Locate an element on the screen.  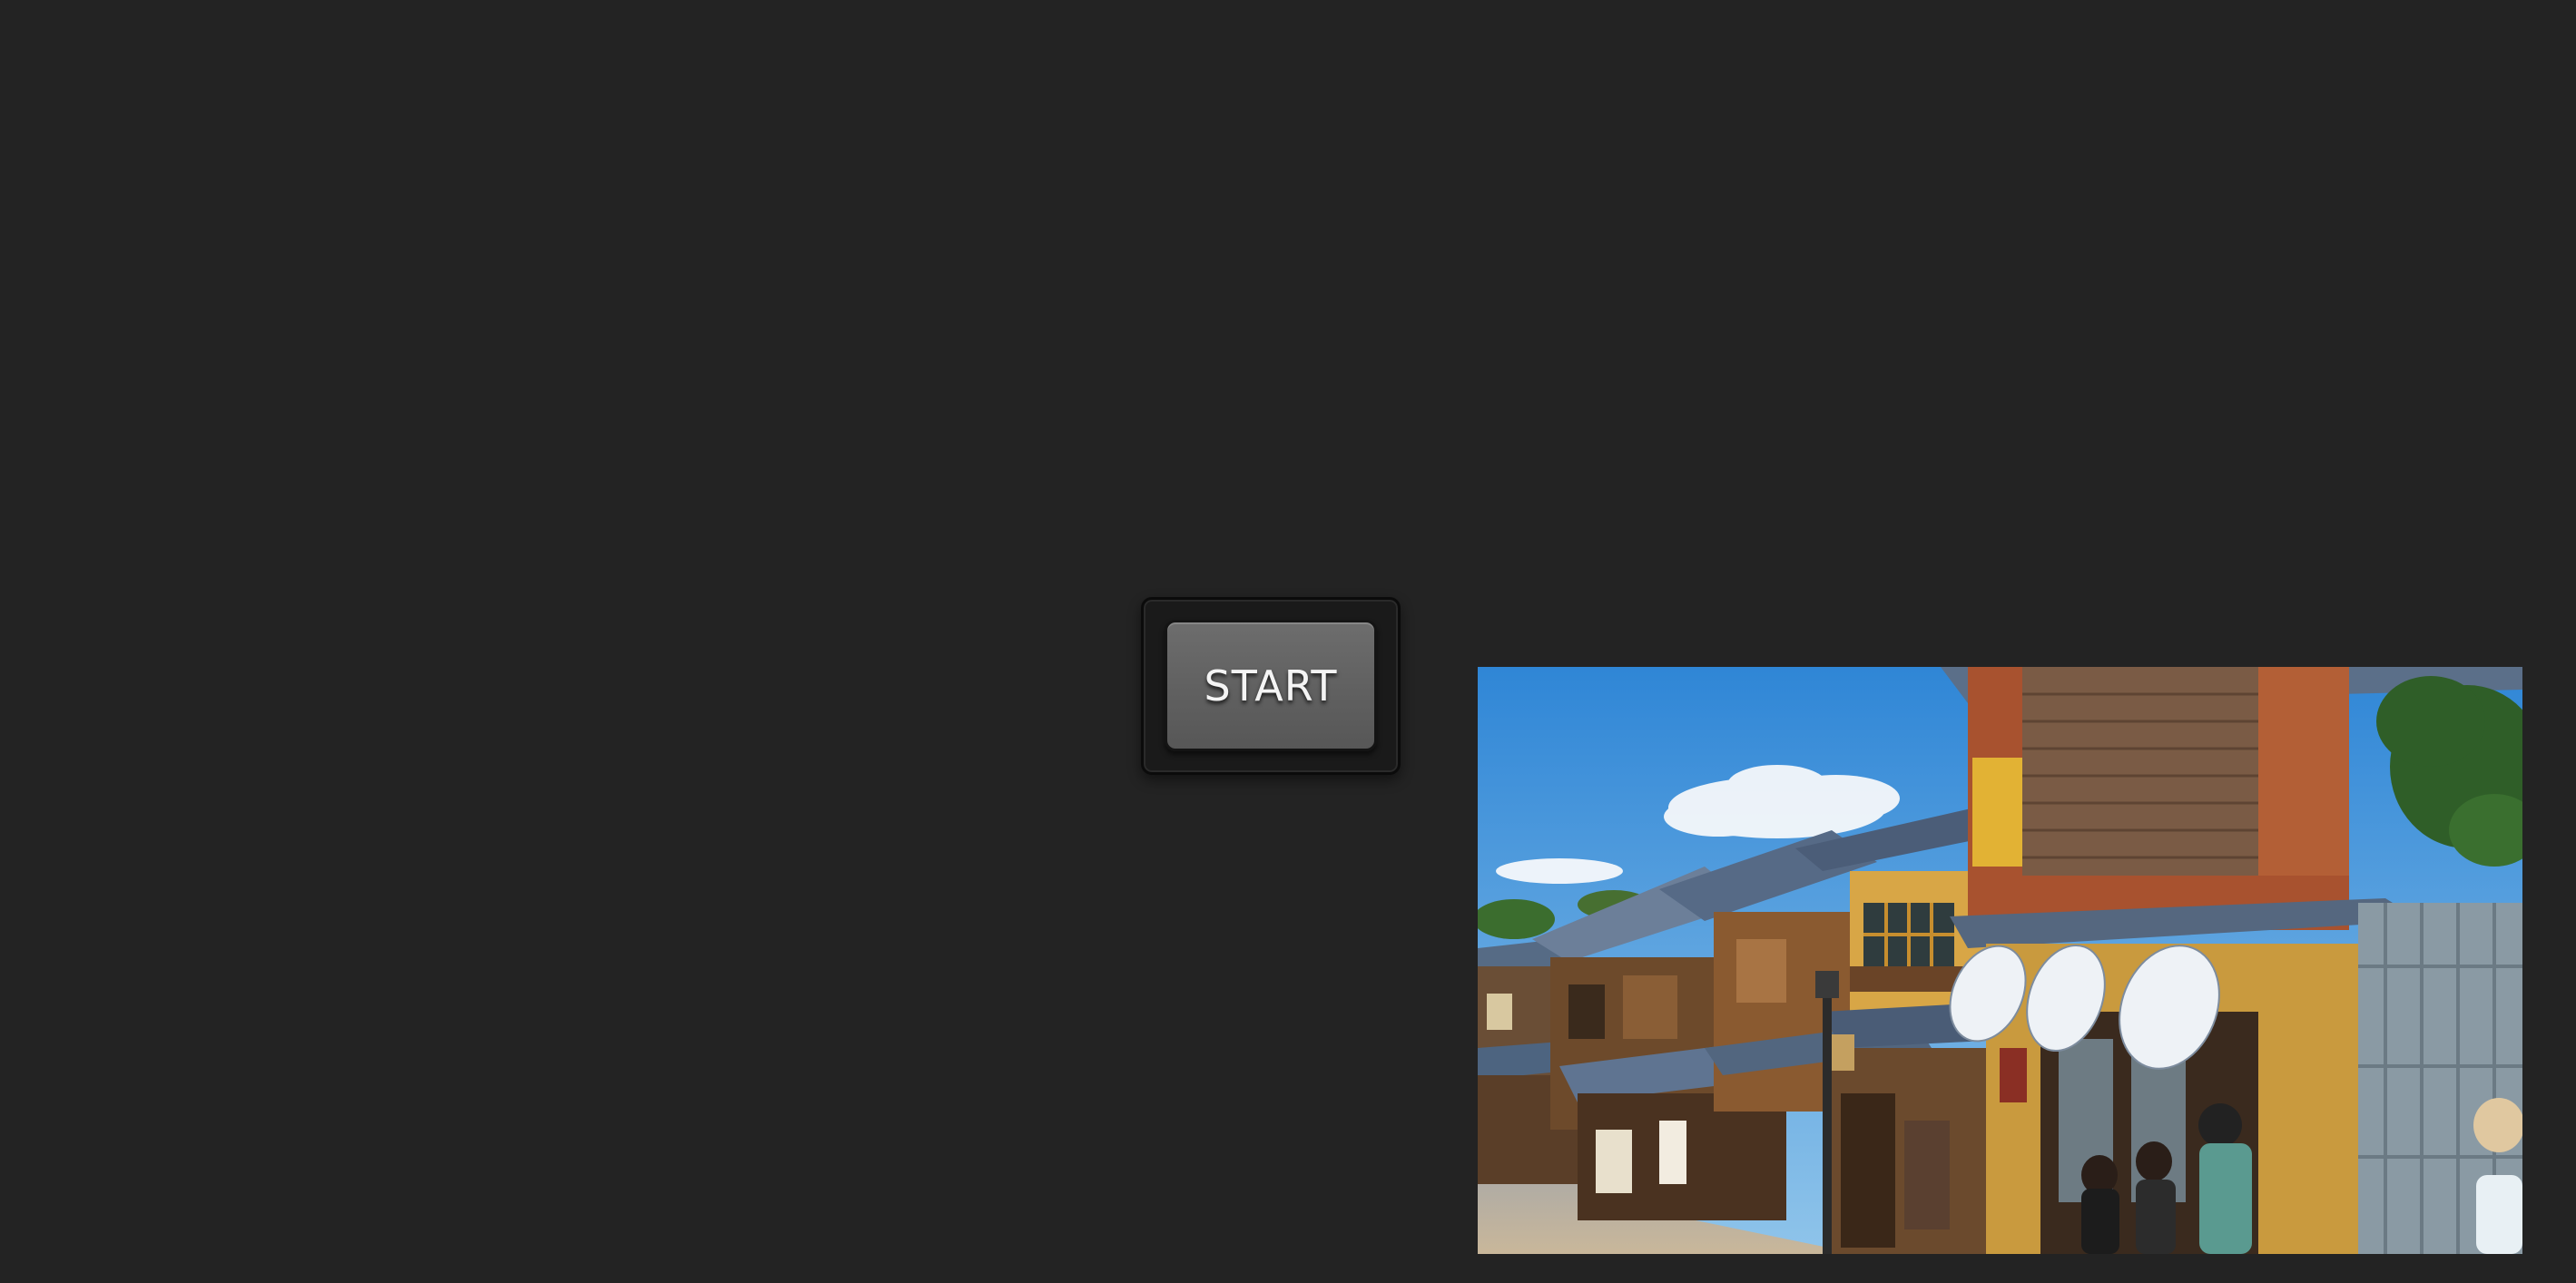
start-button-label: START is located at coordinates (1271, 685).